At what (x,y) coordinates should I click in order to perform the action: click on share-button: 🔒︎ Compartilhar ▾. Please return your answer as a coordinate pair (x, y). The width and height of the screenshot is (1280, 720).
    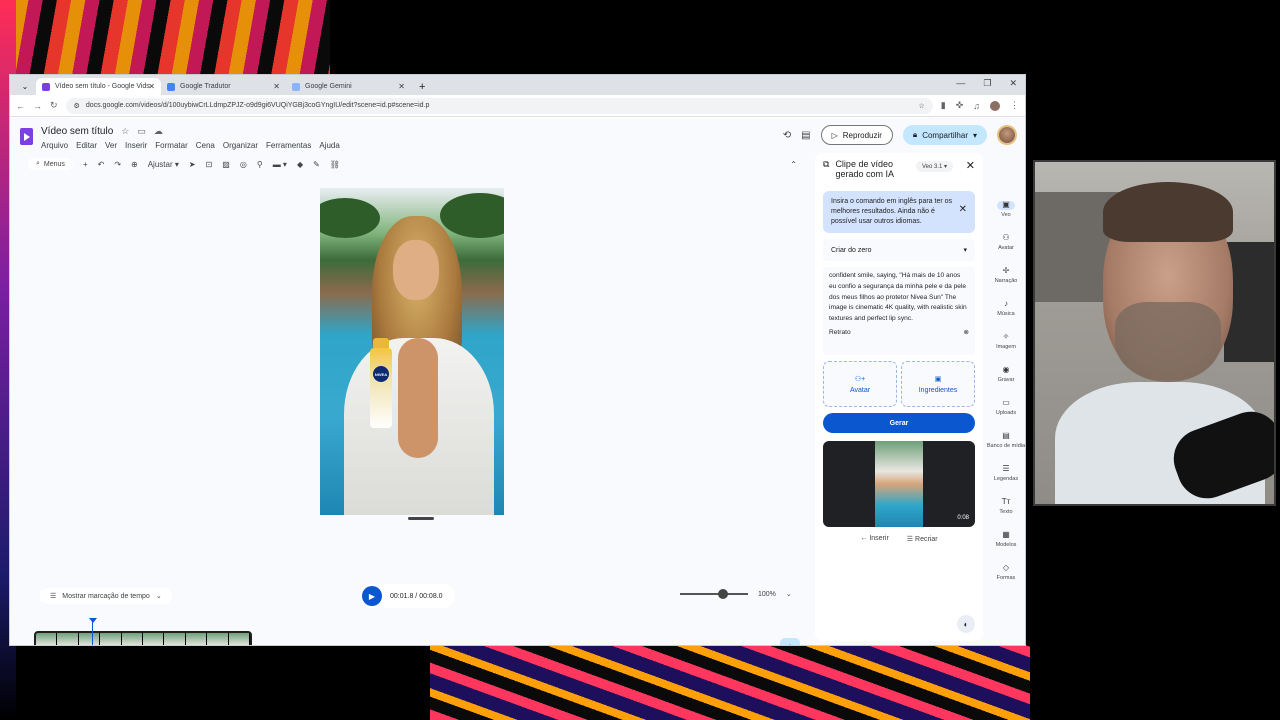
    Looking at the image, I should click on (944, 135).